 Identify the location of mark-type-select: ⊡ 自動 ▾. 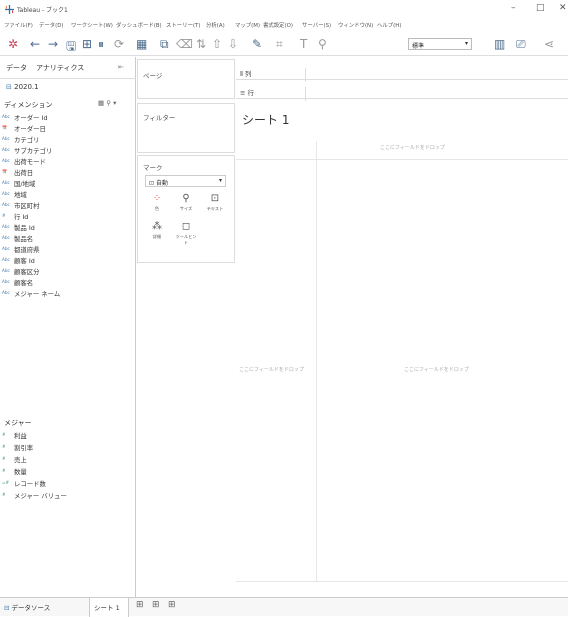
(185, 181).